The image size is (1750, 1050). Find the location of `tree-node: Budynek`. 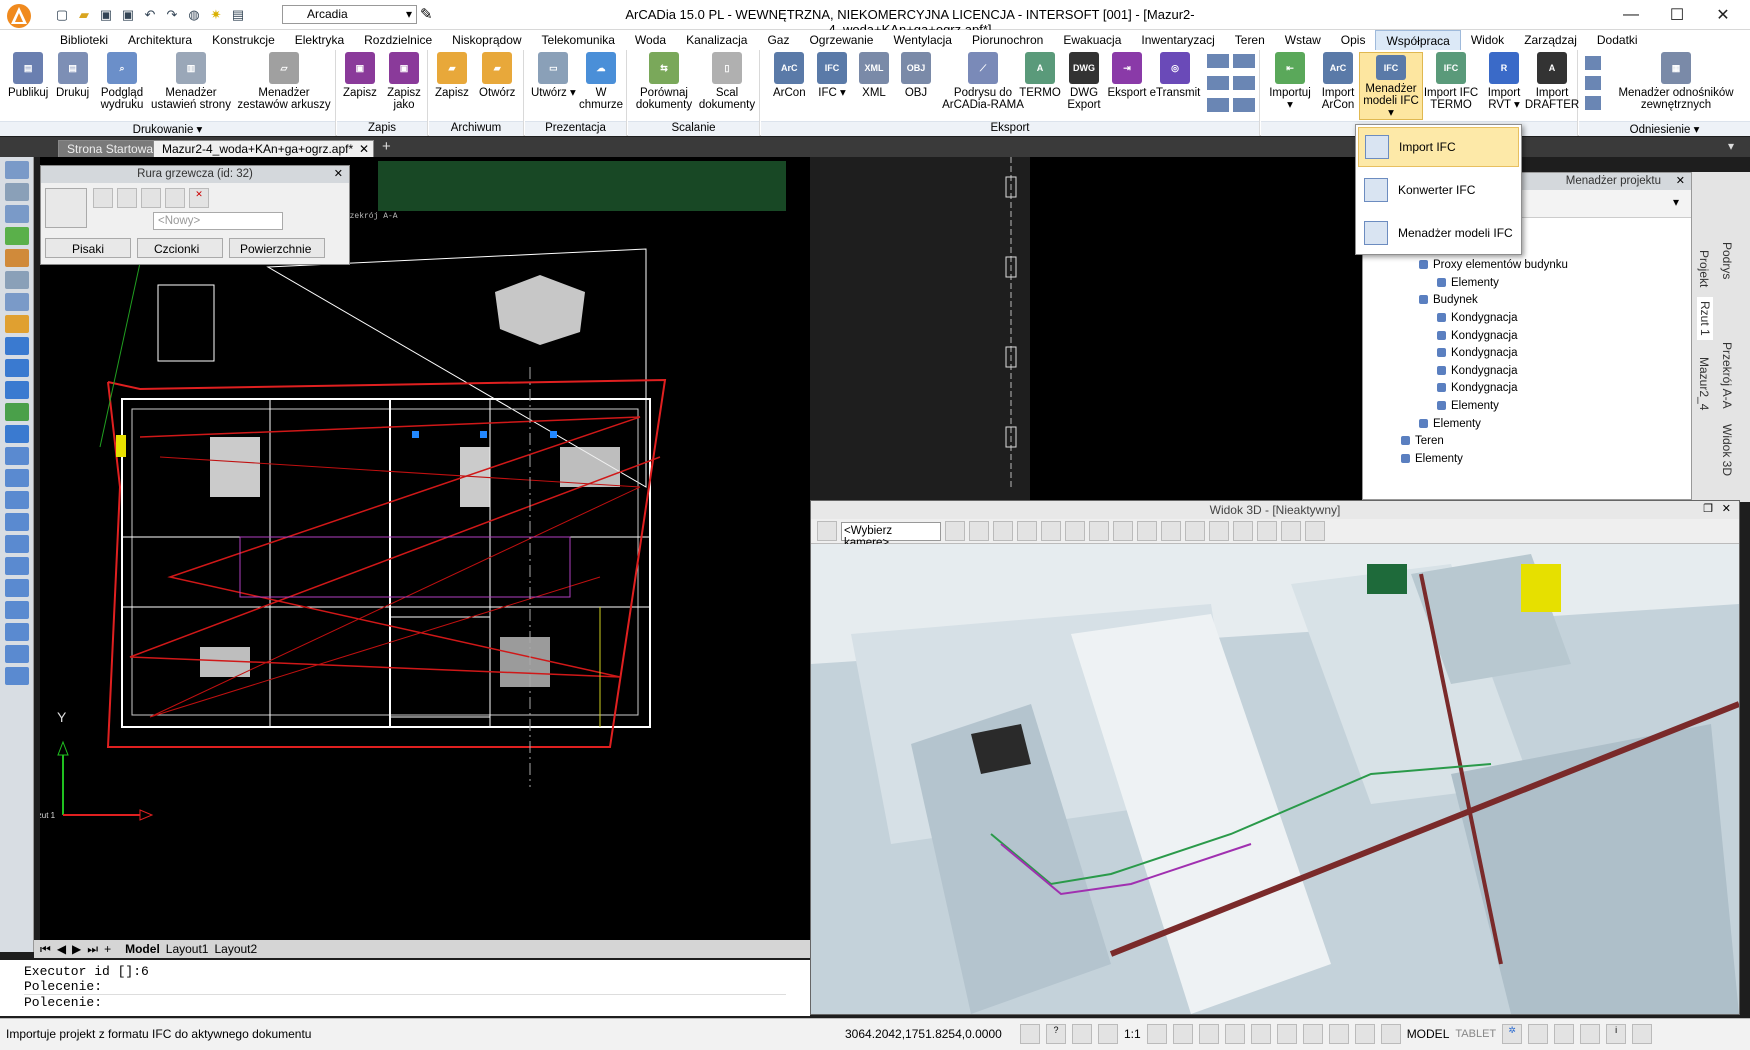

tree-node: Budynek is located at coordinates (1527, 301).